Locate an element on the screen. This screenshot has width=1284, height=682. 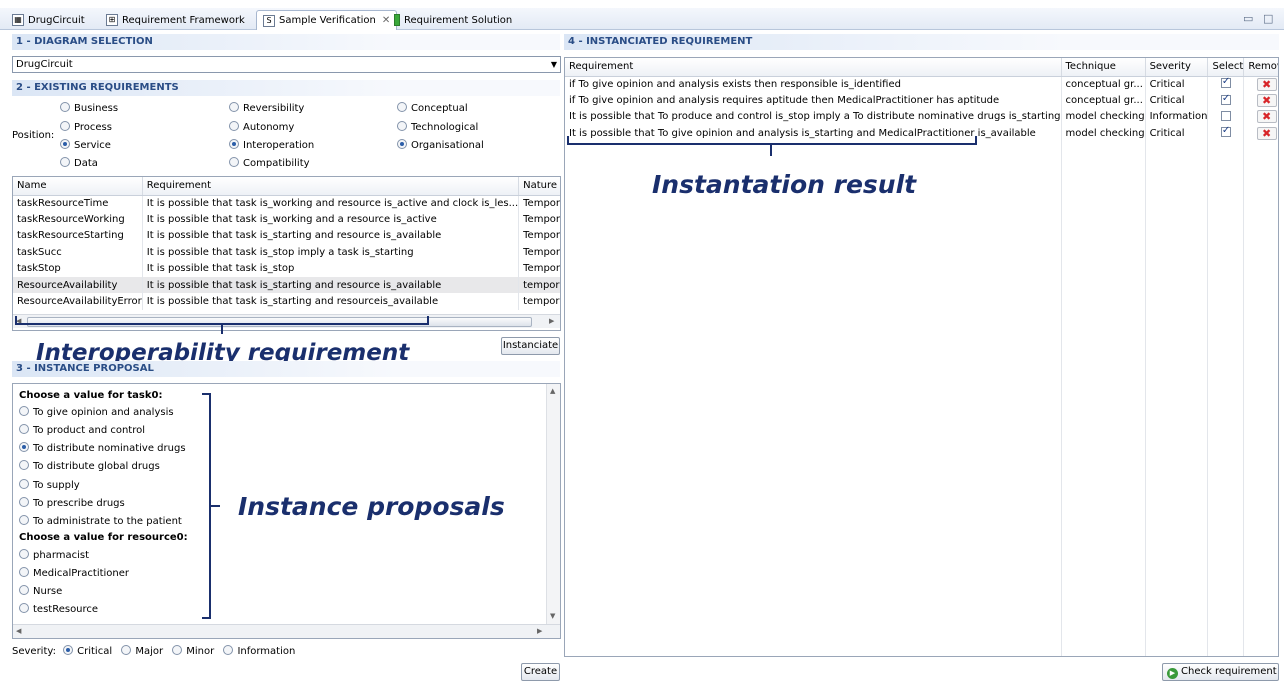
tab-sample-verification: S Sample Verification ✕ is located at coordinates (327, 20).